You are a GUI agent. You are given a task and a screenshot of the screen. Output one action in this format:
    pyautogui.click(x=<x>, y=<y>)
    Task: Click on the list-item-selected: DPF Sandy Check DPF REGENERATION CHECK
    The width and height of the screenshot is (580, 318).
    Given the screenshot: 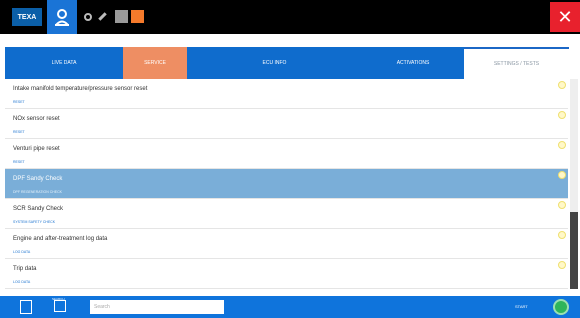 What is the action you would take?
    pyautogui.click(x=286, y=184)
    